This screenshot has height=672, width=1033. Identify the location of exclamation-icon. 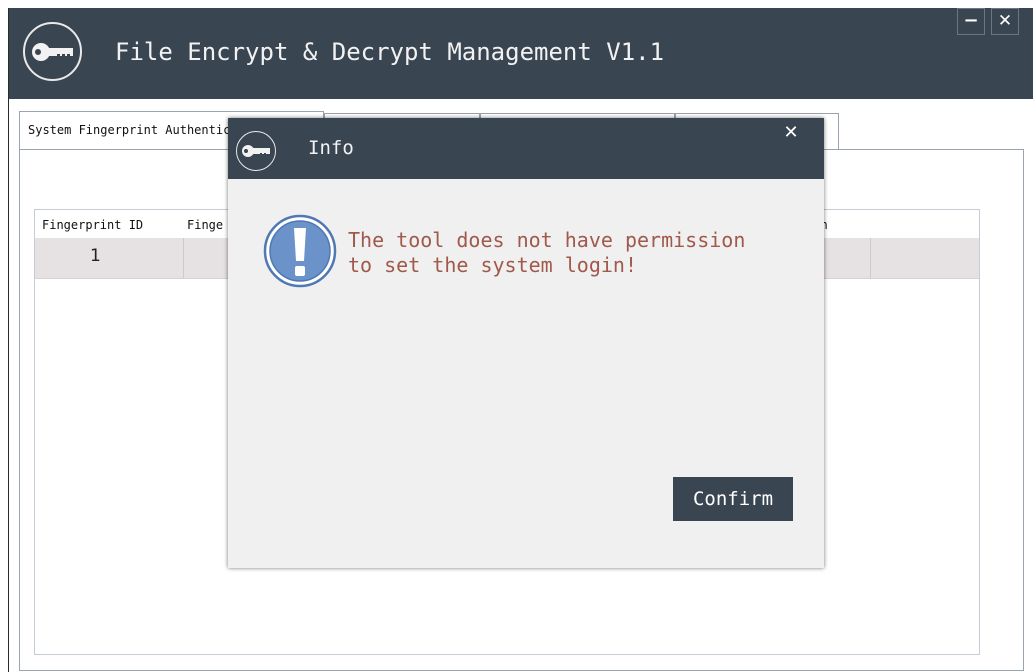
(300, 253).